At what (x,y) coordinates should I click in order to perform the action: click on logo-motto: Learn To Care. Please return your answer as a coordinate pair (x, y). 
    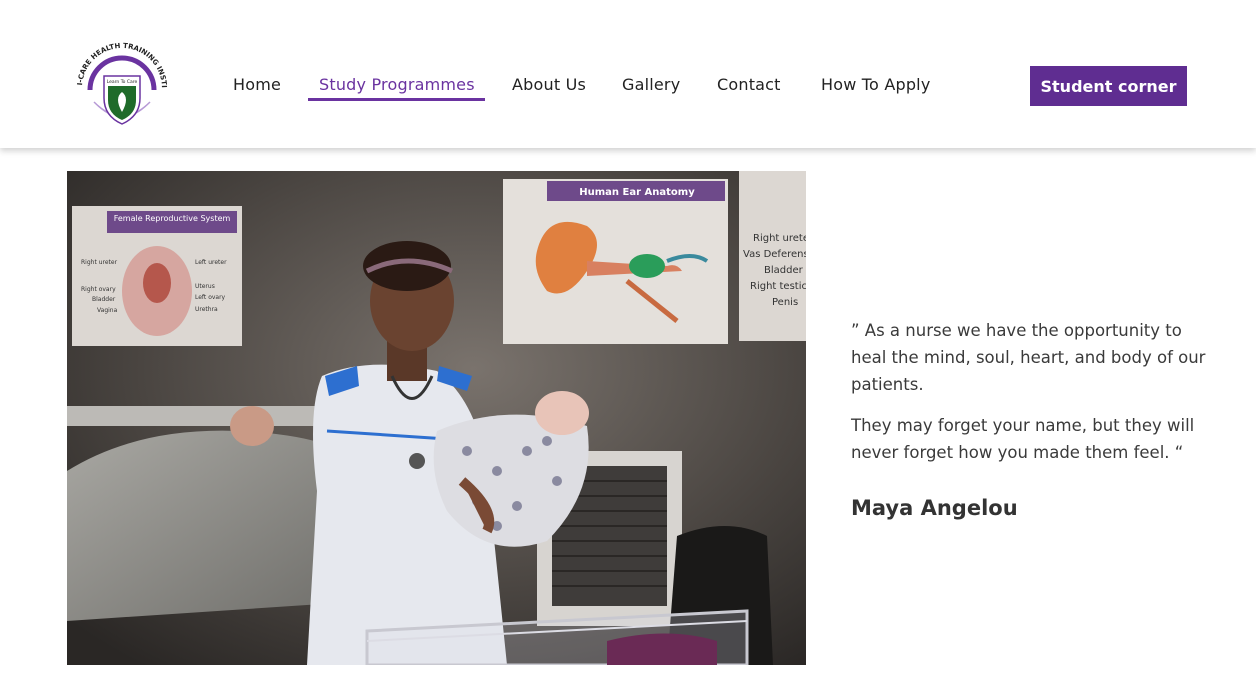
    Looking at the image, I should click on (122, 82).